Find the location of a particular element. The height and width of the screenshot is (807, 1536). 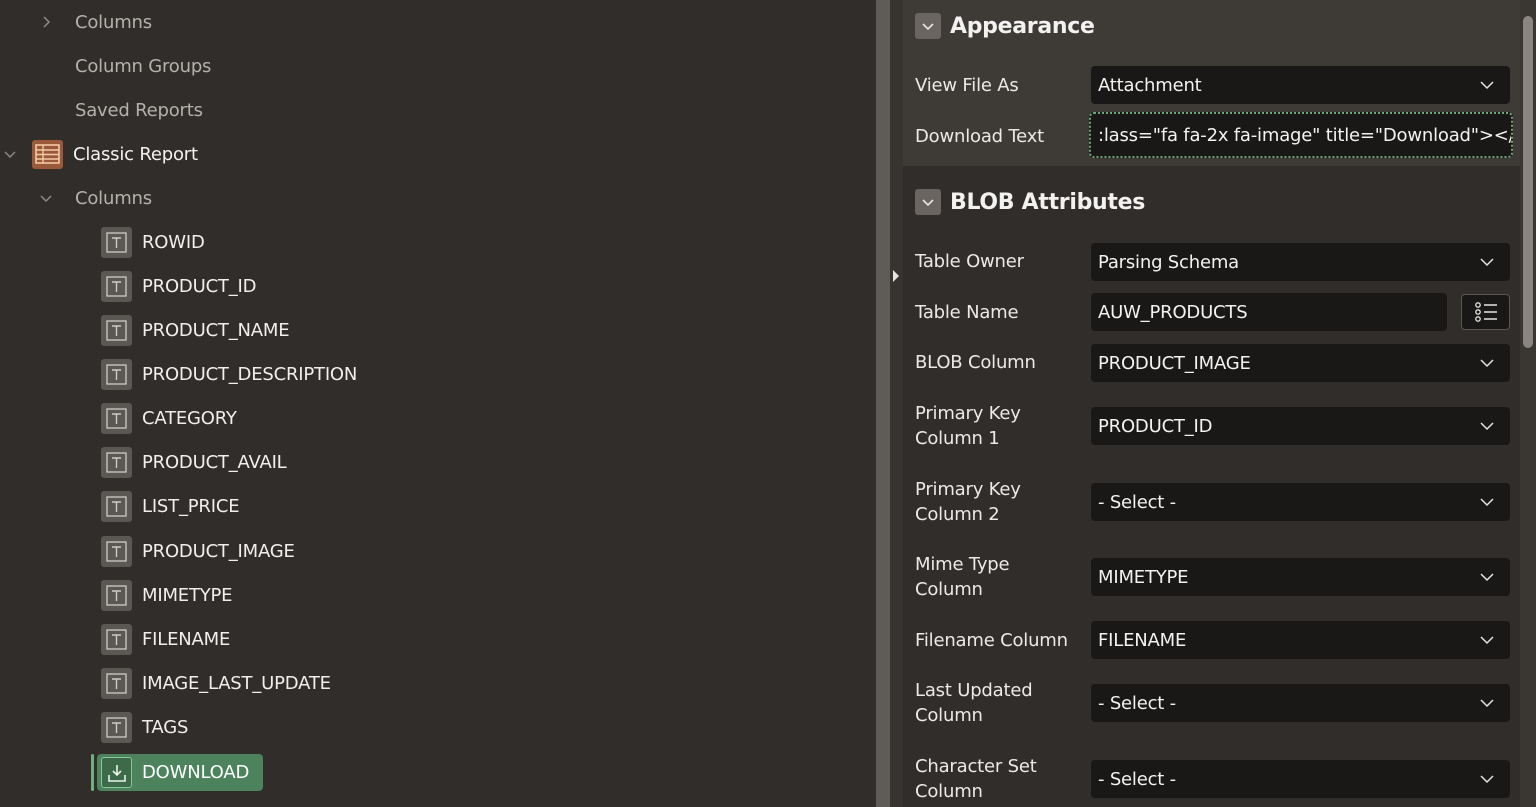

chevron-right-icon is located at coordinates (46, 22).